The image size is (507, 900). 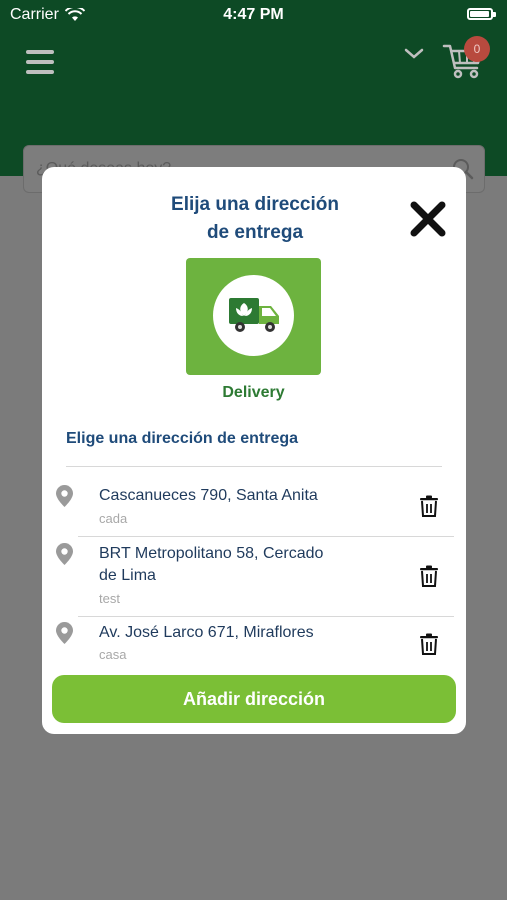 I want to click on status-bar: Carrier 4:47 PM, so click(x=253, y=15).